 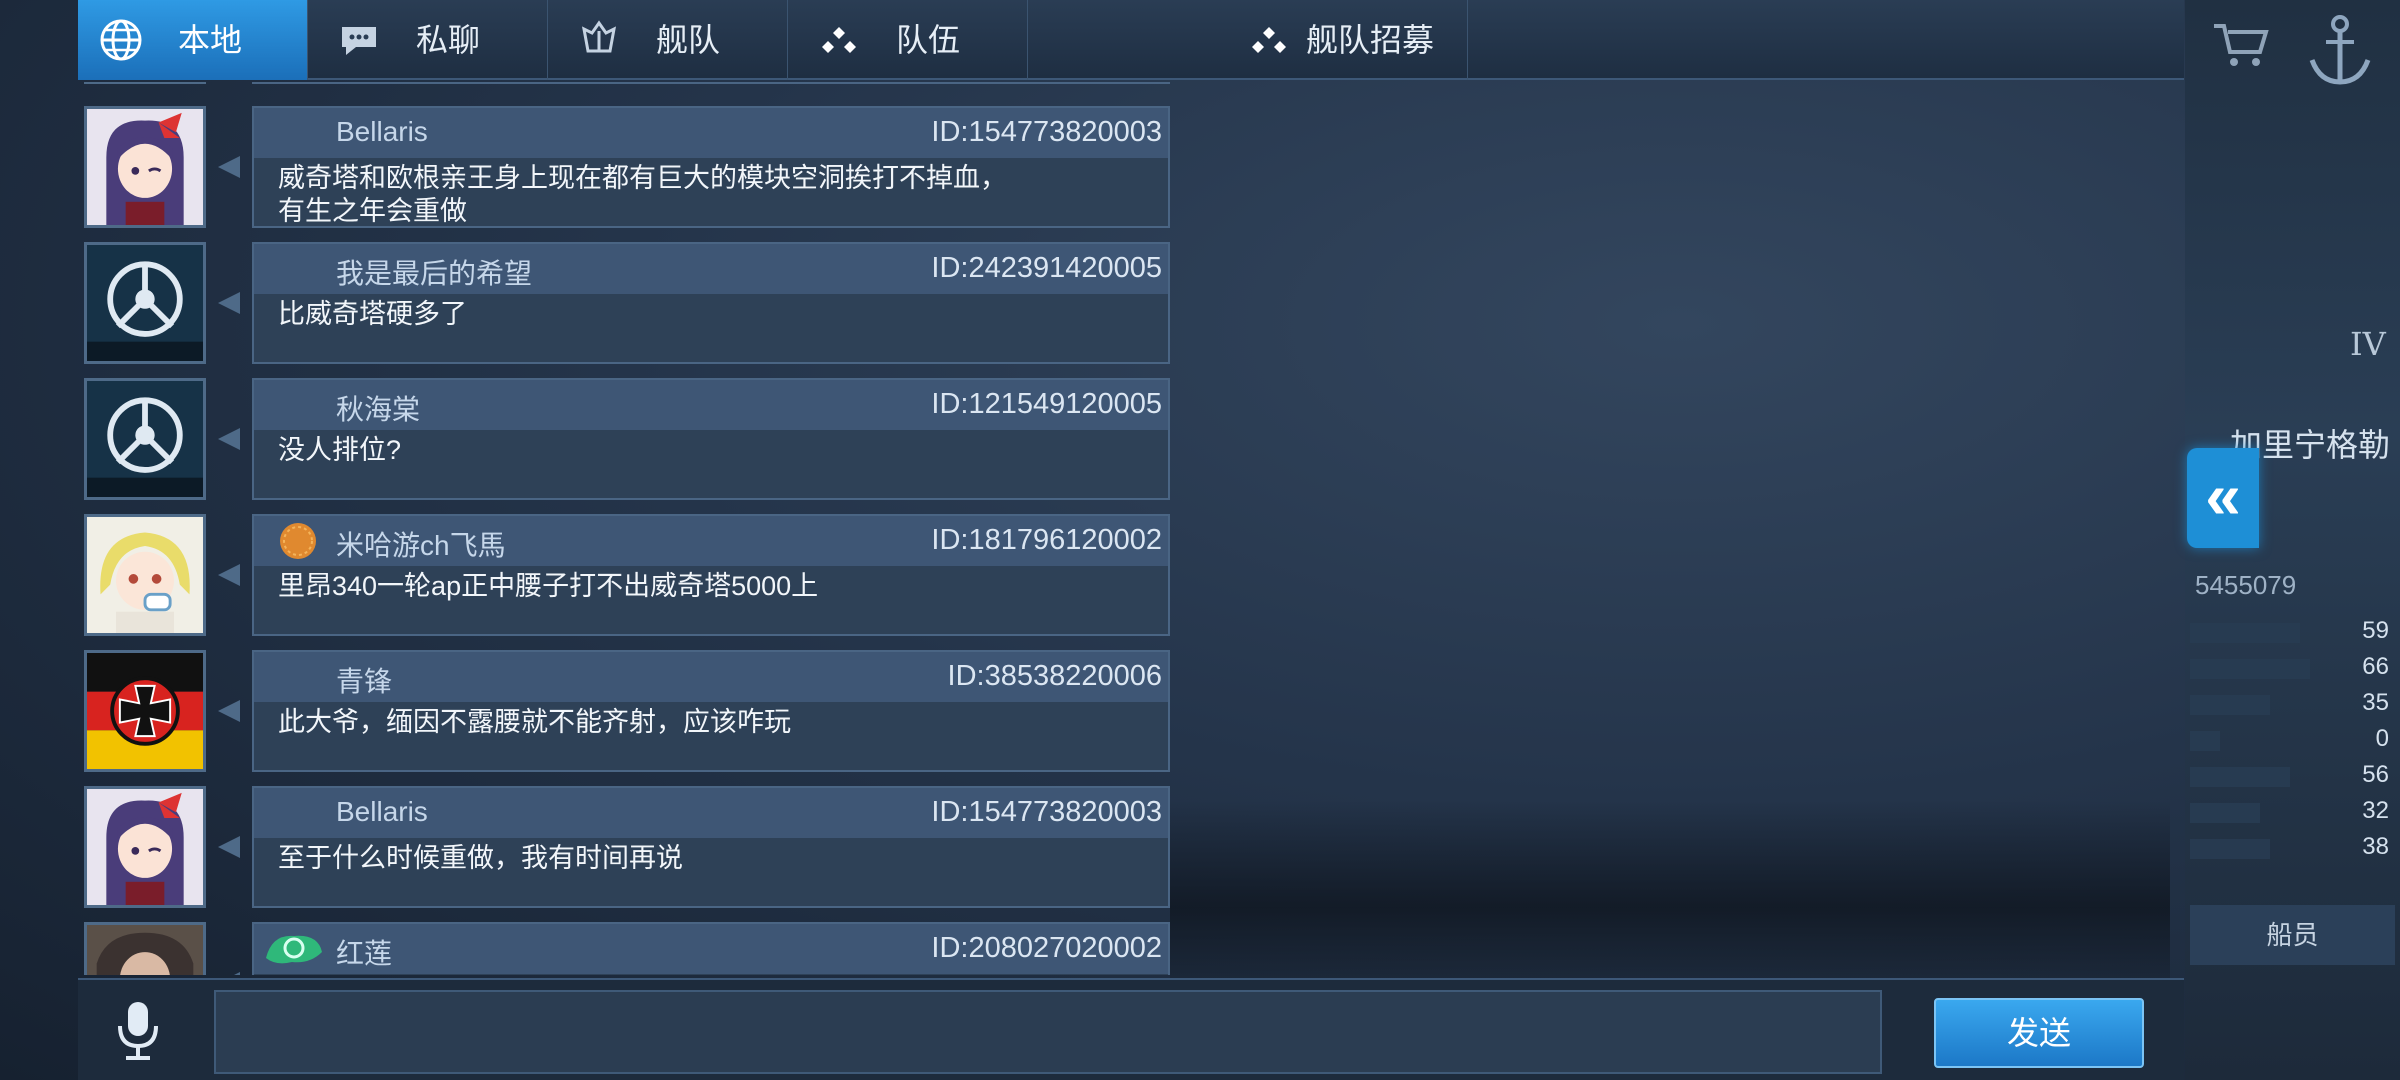 What do you see at coordinates (2292, 849) in the screenshot?
I see `stat-row: 38` at bounding box center [2292, 849].